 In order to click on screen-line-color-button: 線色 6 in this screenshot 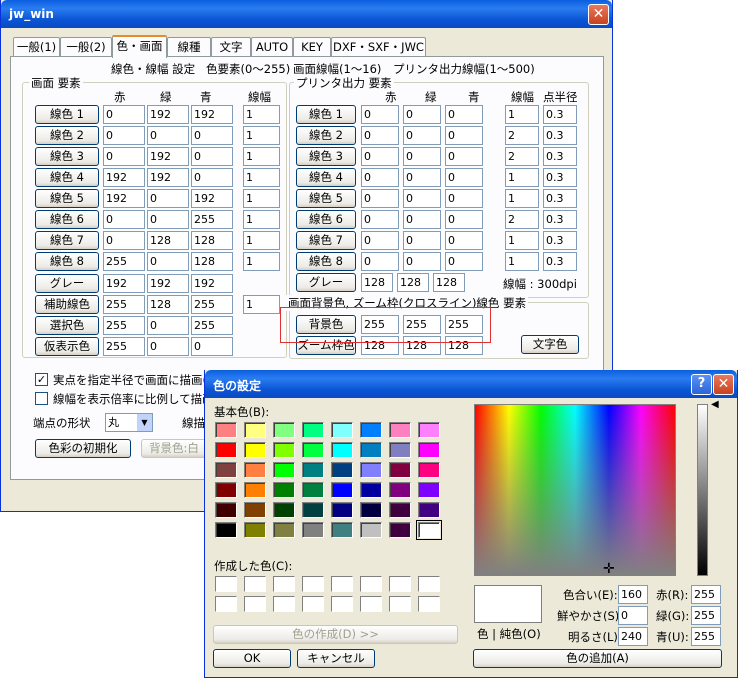, I will do `click(67, 219)`.